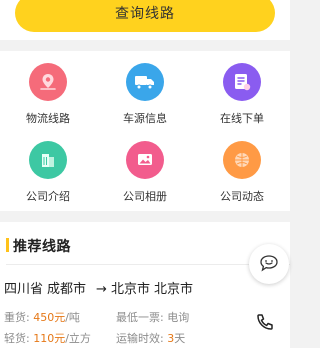  I want to click on grid-item-company-album: 公司相册, so click(145, 167).